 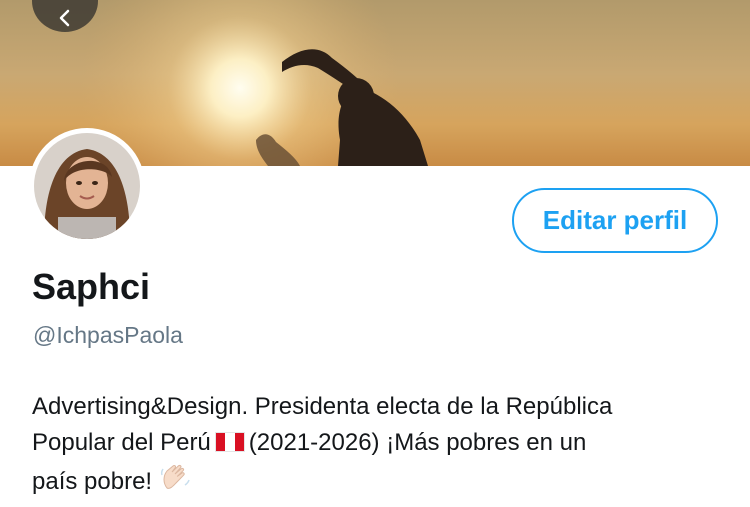 I want to click on edit-profile-button: Editar perfil, so click(x=615, y=220).